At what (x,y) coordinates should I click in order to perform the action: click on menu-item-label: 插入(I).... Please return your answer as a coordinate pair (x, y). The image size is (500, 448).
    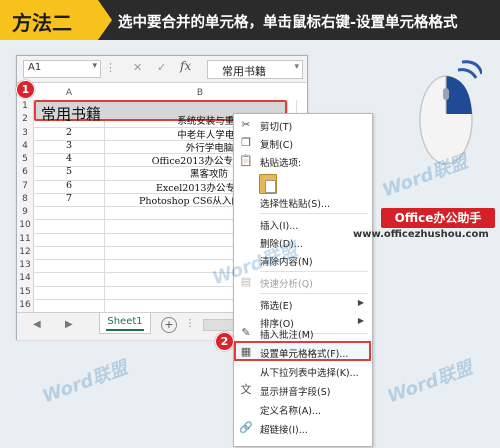
    Looking at the image, I should click on (279, 226).